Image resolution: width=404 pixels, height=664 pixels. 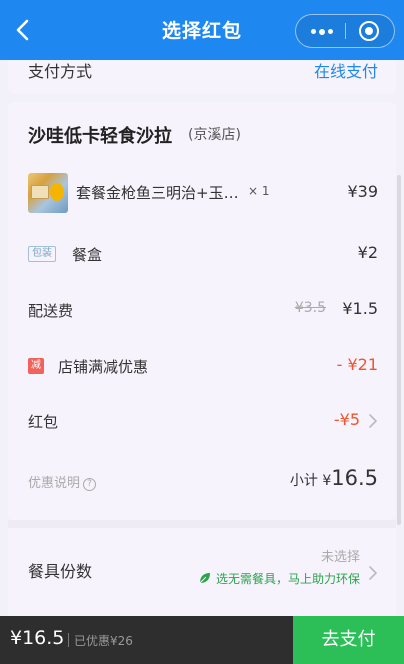 I want to click on discount-icon: 减, so click(x=36, y=366).